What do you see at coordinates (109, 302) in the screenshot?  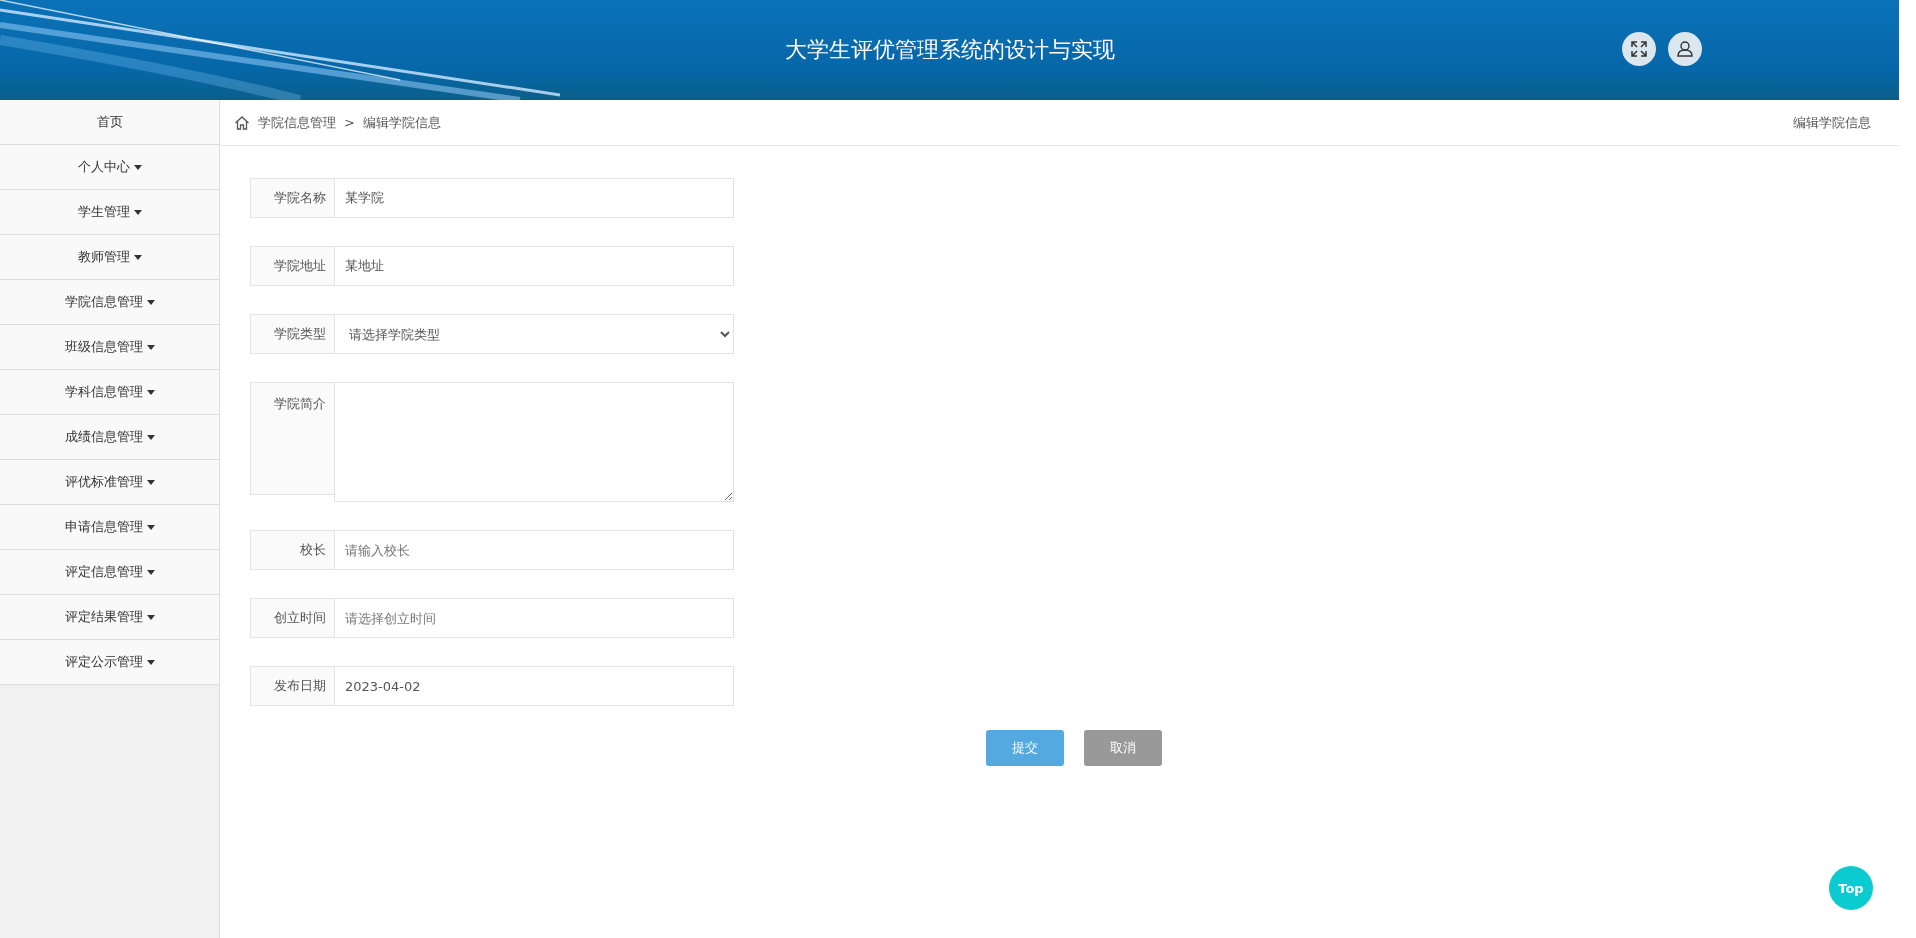 I see `sidebar-item: 学院信息管理` at bounding box center [109, 302].